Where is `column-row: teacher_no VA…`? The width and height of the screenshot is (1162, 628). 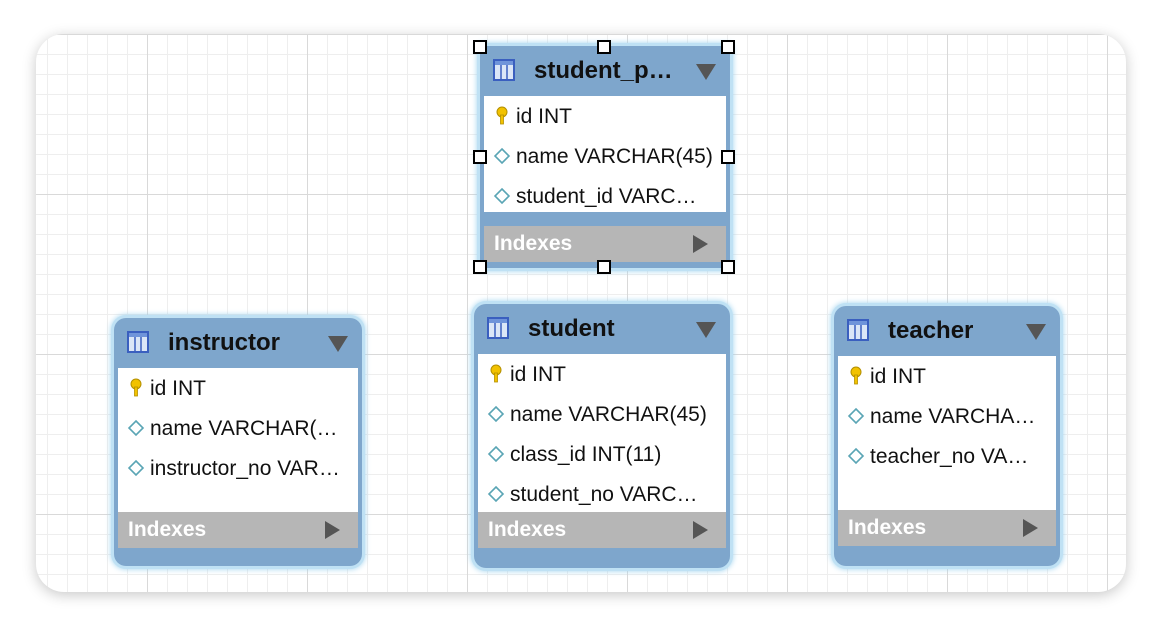
column-row: teacher_no VA… is located at coordinates (947, 456).